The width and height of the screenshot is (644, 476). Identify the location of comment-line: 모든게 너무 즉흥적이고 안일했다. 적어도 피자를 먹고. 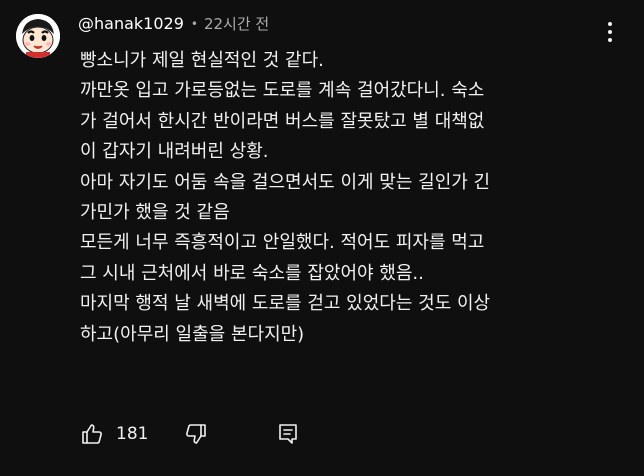
(282, 243).